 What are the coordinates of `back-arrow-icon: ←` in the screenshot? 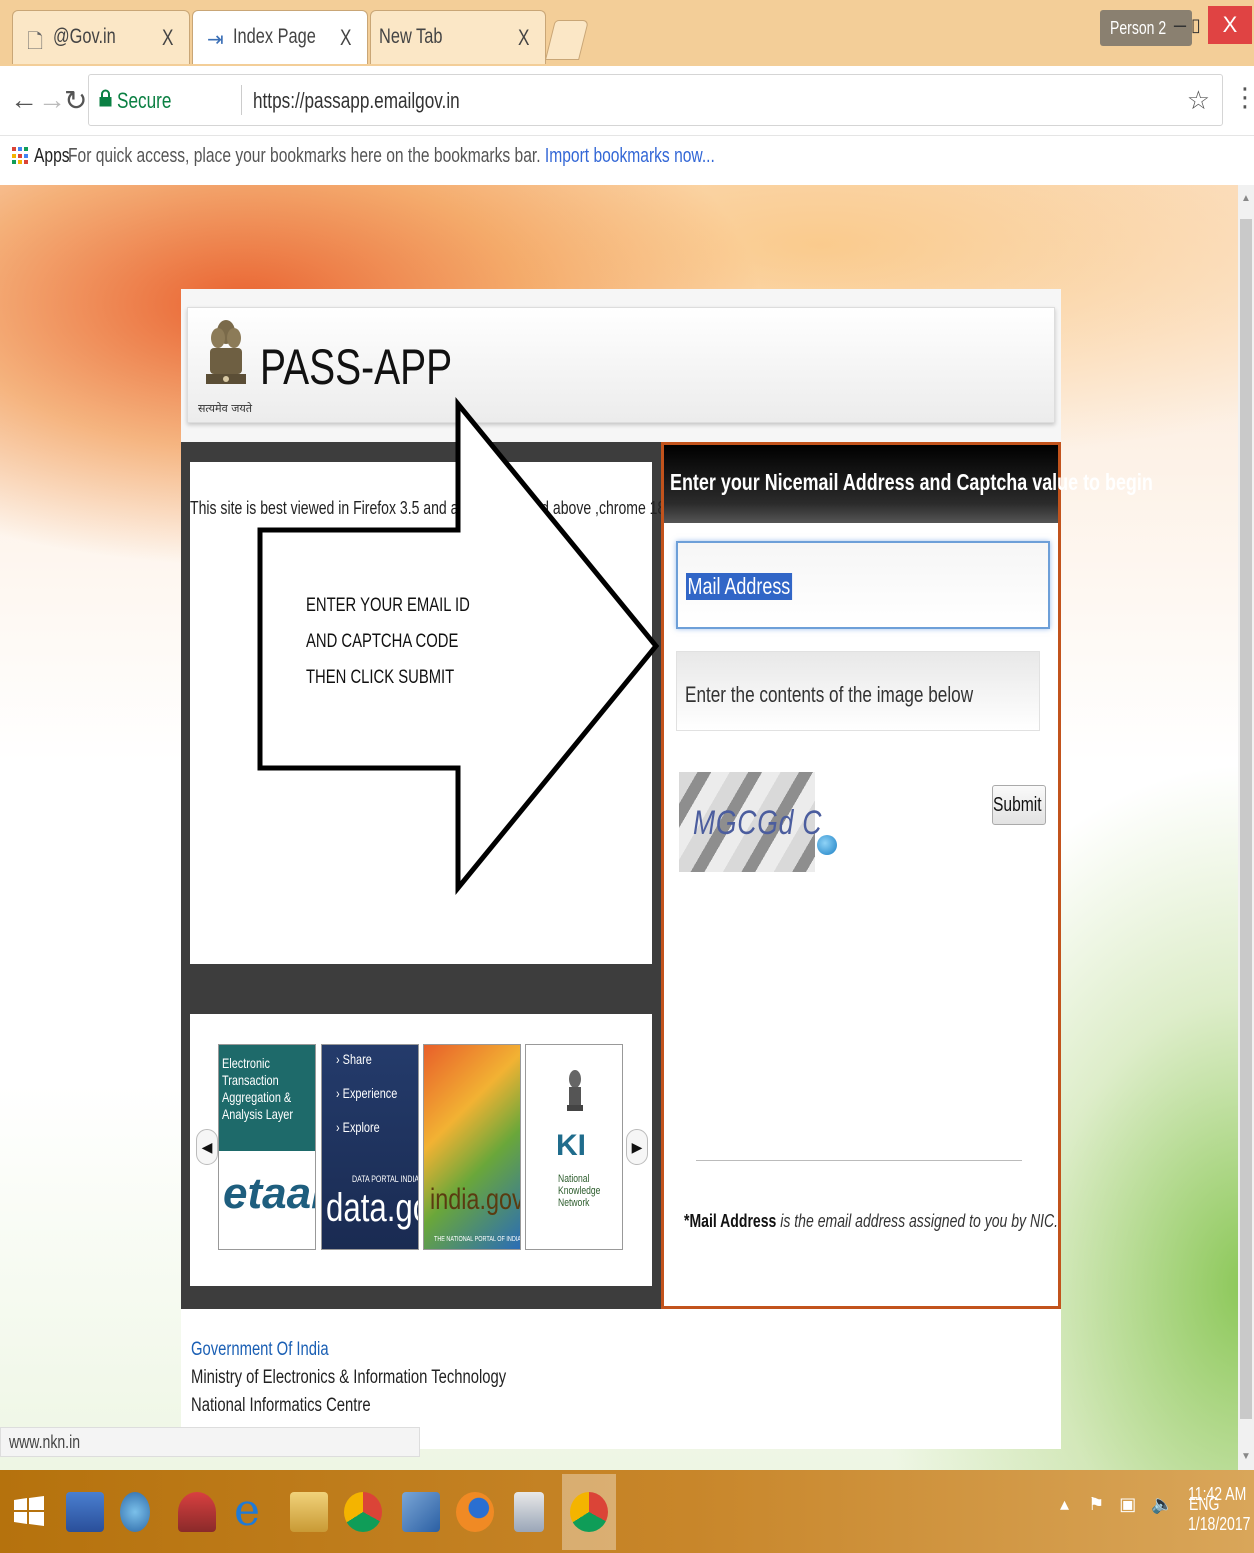 It's located at (24, 100).